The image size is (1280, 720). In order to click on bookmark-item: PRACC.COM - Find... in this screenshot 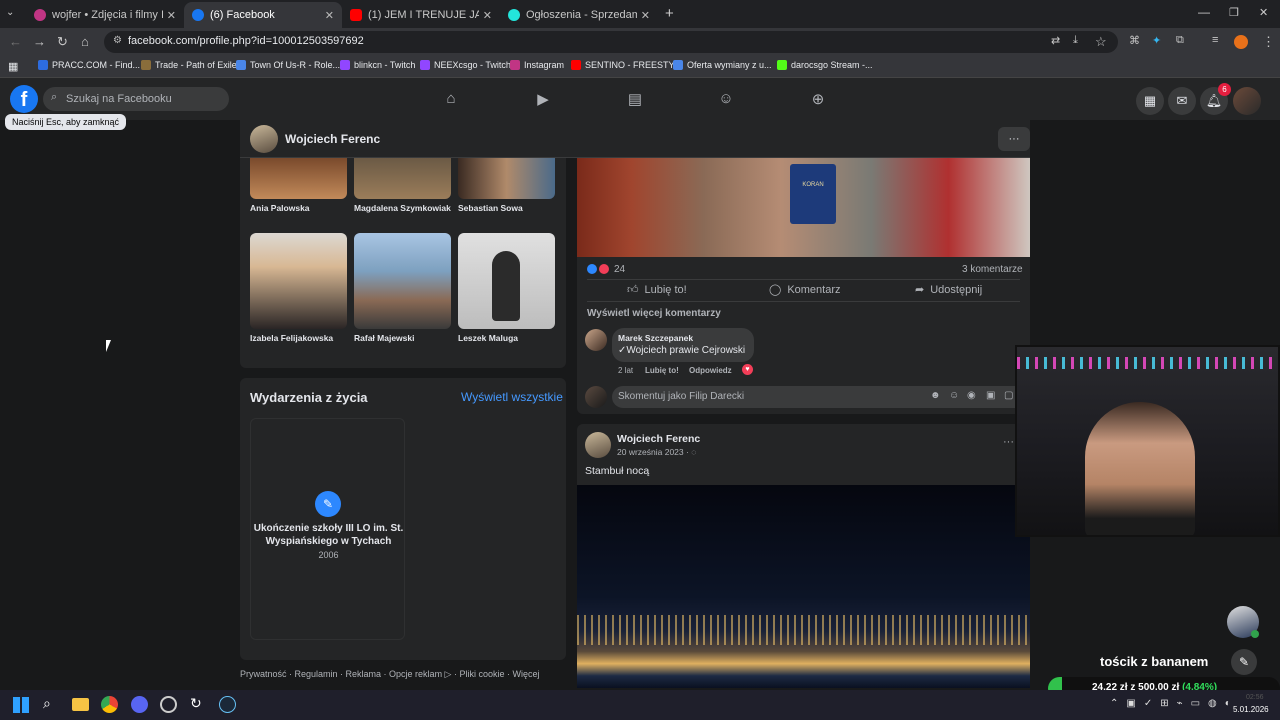, I will do `click(89, 65)`.